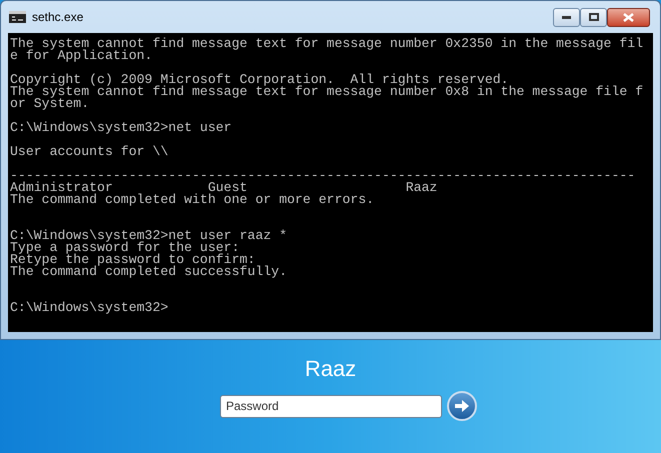 This screenshot has height=453, width=661. I want to click on password-field: Password, so click(331, 406).